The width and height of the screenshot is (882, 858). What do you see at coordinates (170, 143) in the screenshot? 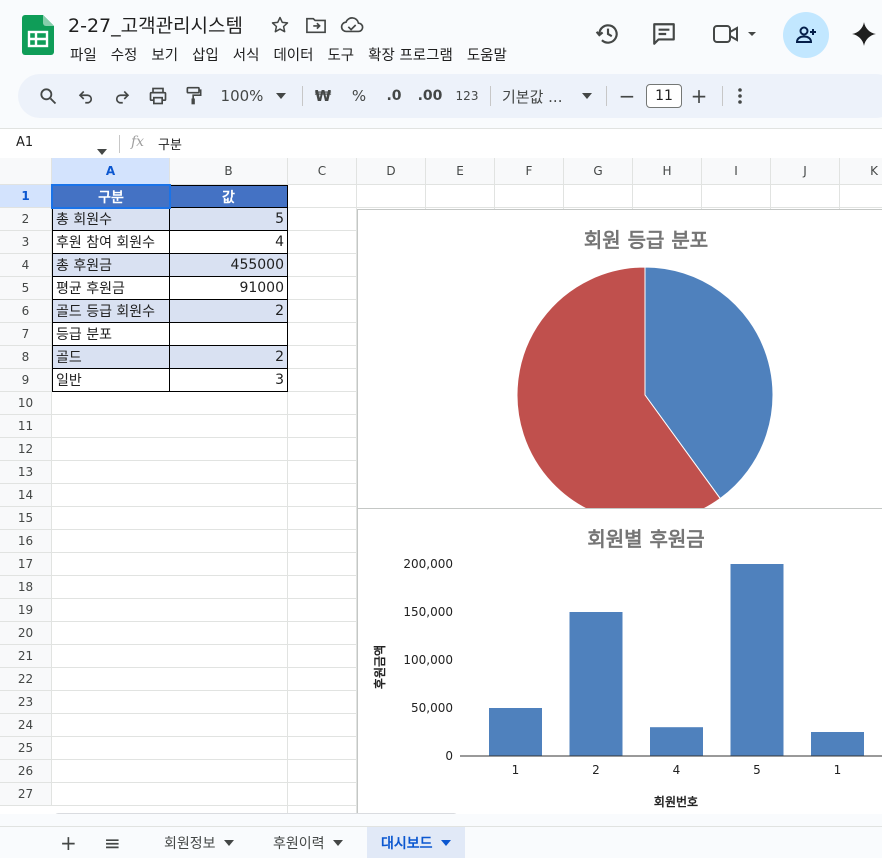
I see `formula-input: 구분` at bounding box center [170, 143].